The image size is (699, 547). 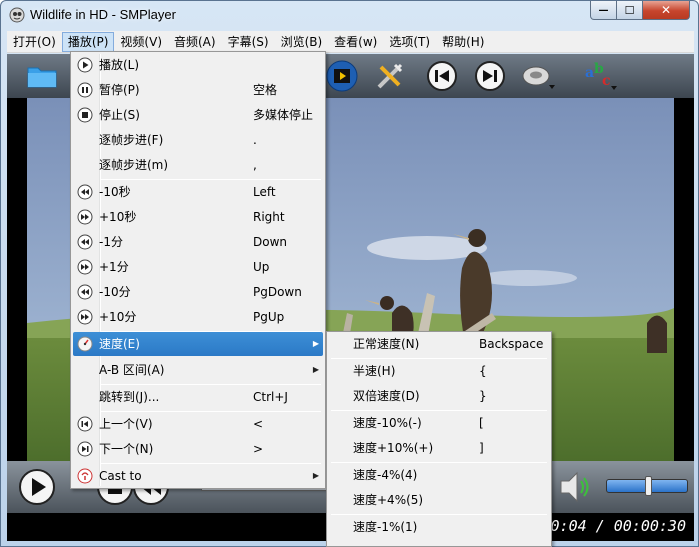 I want to click on menu-item-next: 下一个(N) >, so click(x=198, y=449).